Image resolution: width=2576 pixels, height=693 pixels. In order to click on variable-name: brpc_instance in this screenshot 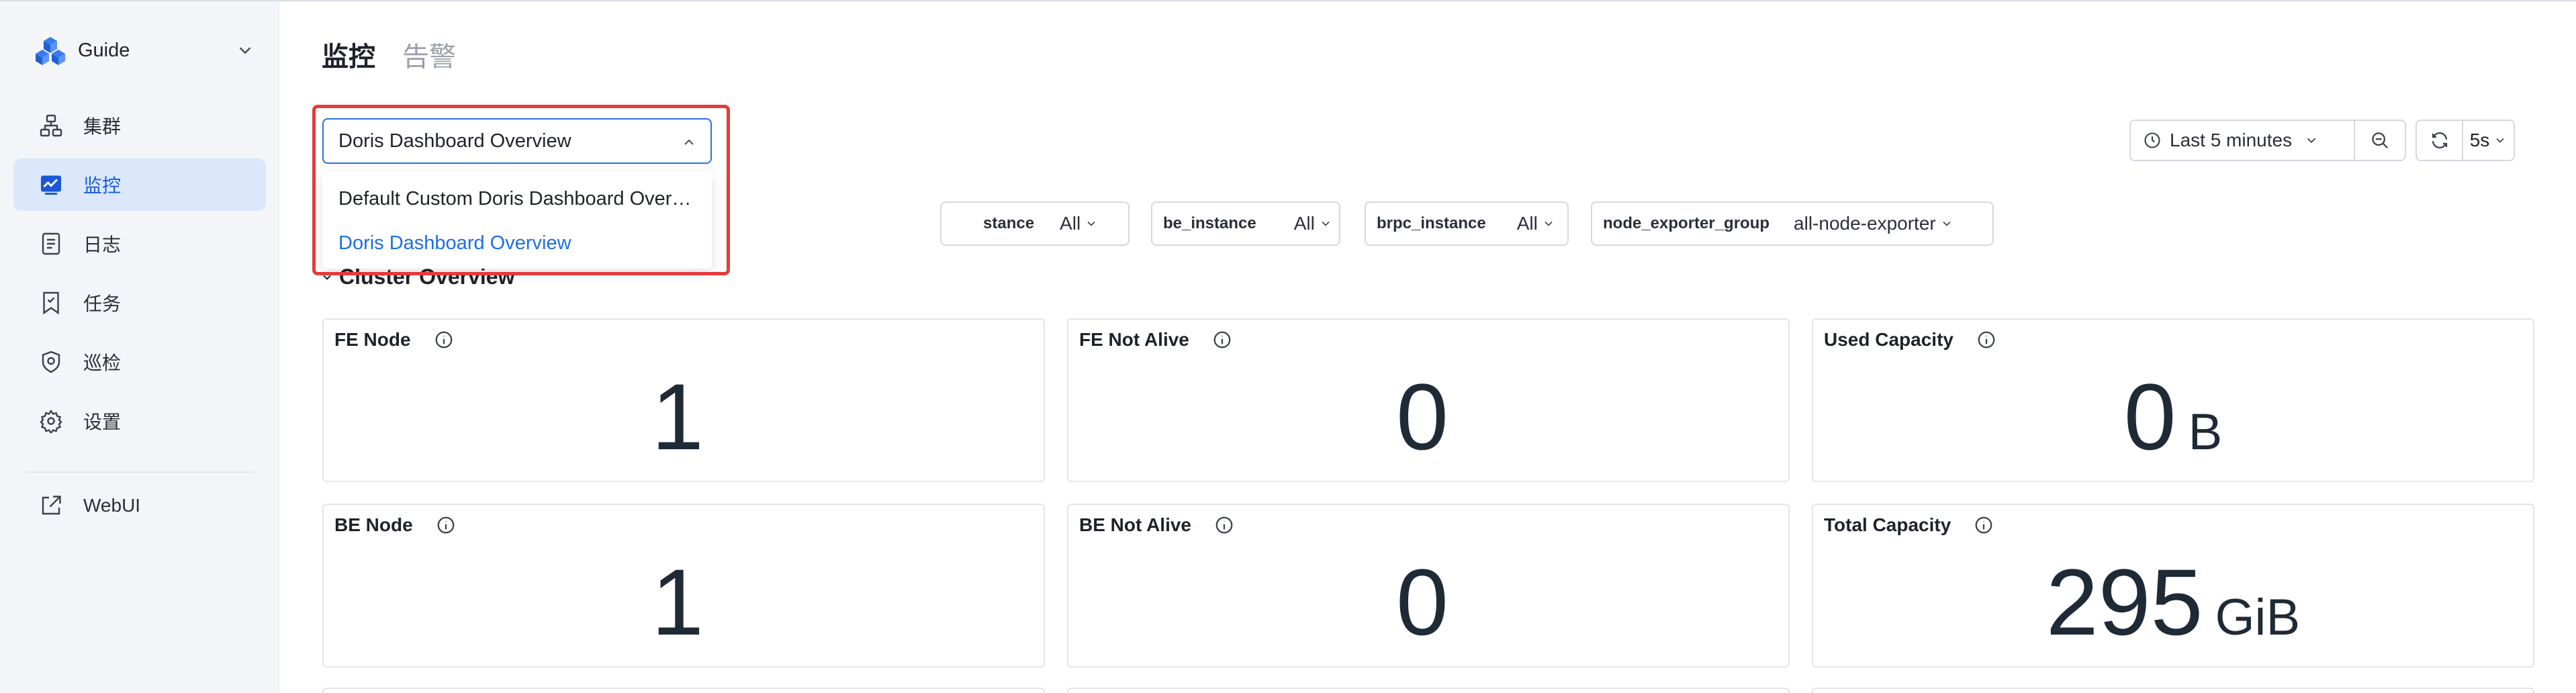, I will do `click(1431, 223)`.